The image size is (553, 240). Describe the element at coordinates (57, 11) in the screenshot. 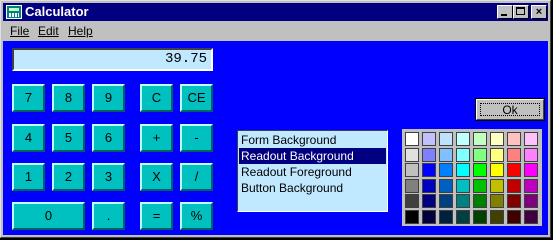

I see `window-title: Calculator` at that location.